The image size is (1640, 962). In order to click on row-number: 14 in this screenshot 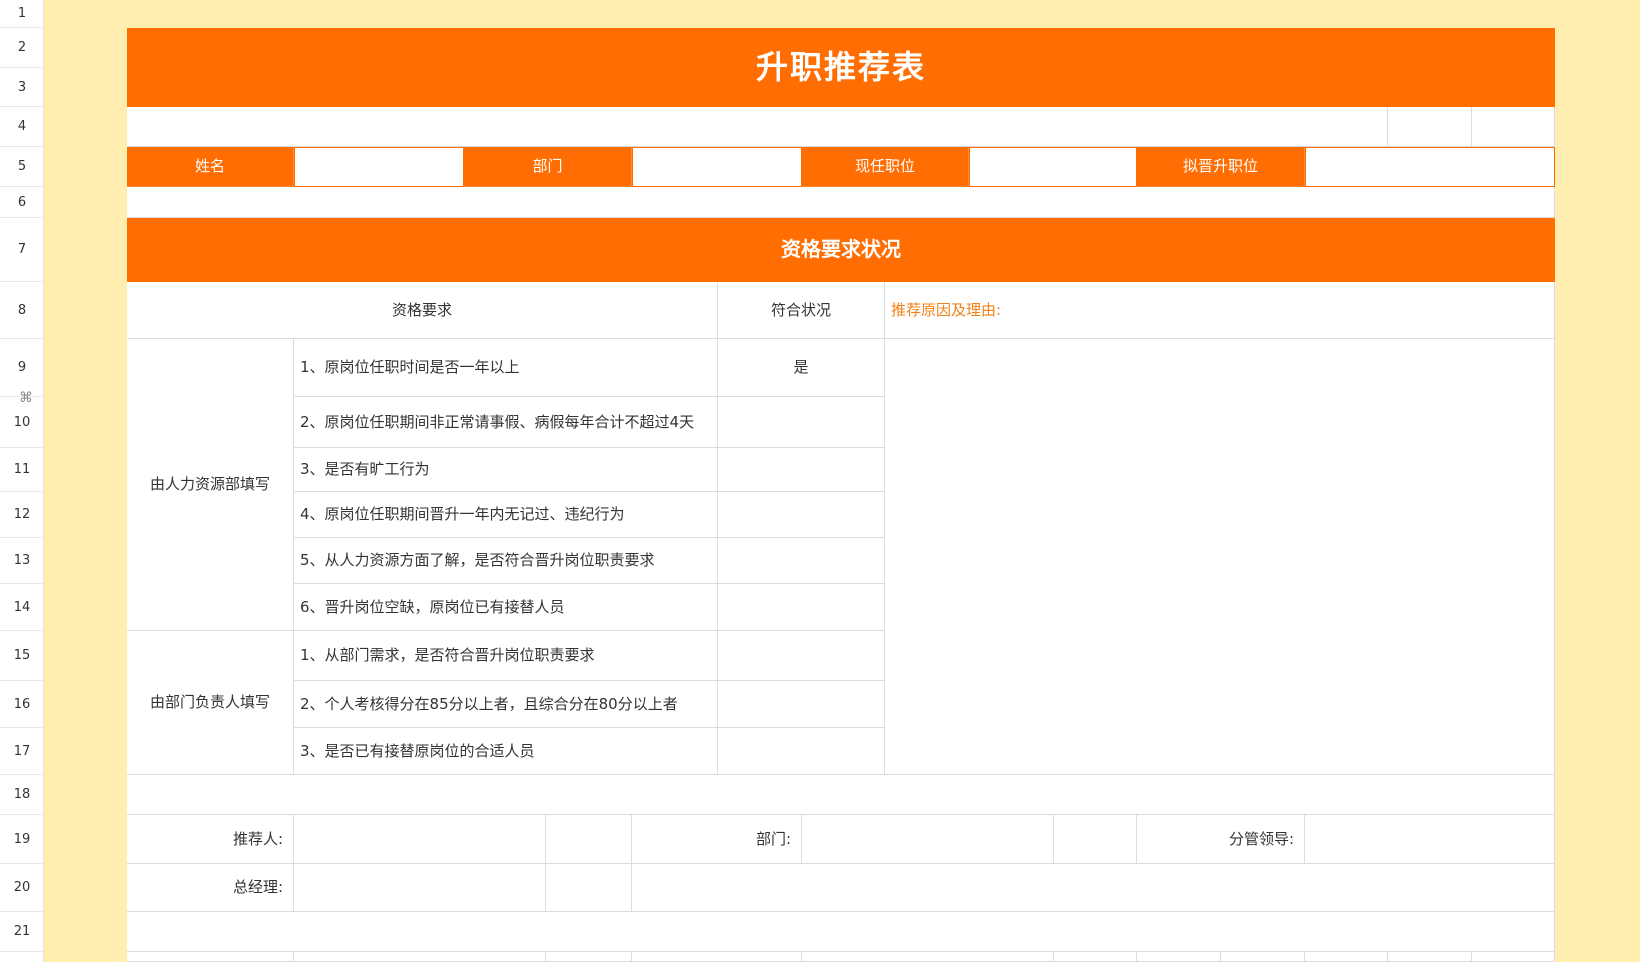, I will do `click(22, 607)`.